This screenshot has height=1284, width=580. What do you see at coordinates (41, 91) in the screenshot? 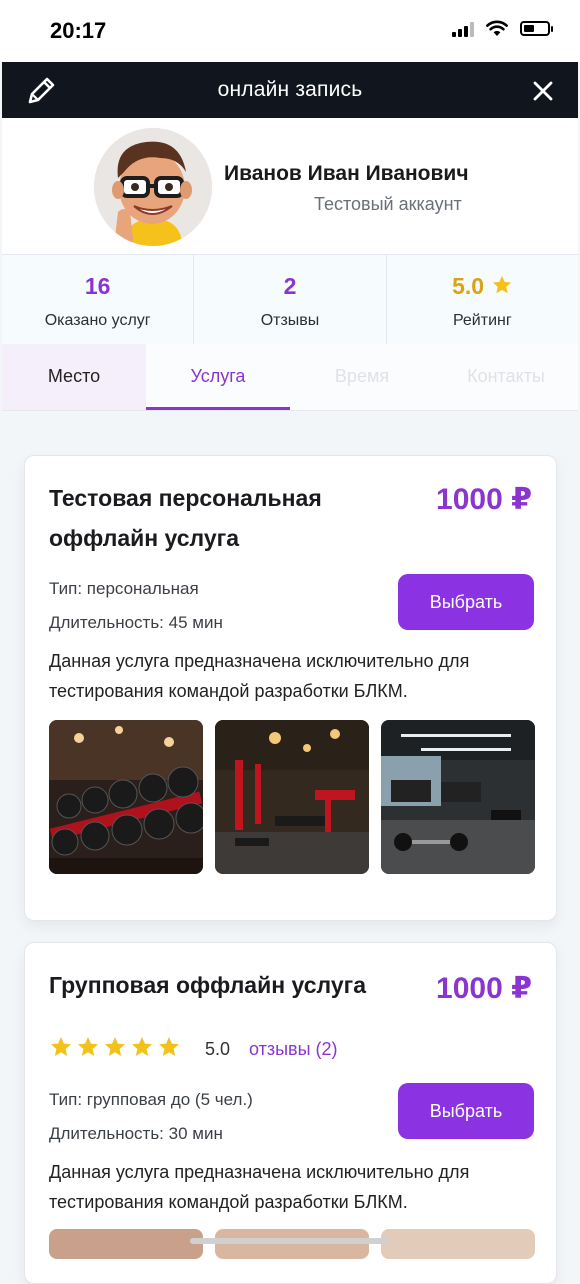
I see `pencil-icon` at bounding box center [41, 91].